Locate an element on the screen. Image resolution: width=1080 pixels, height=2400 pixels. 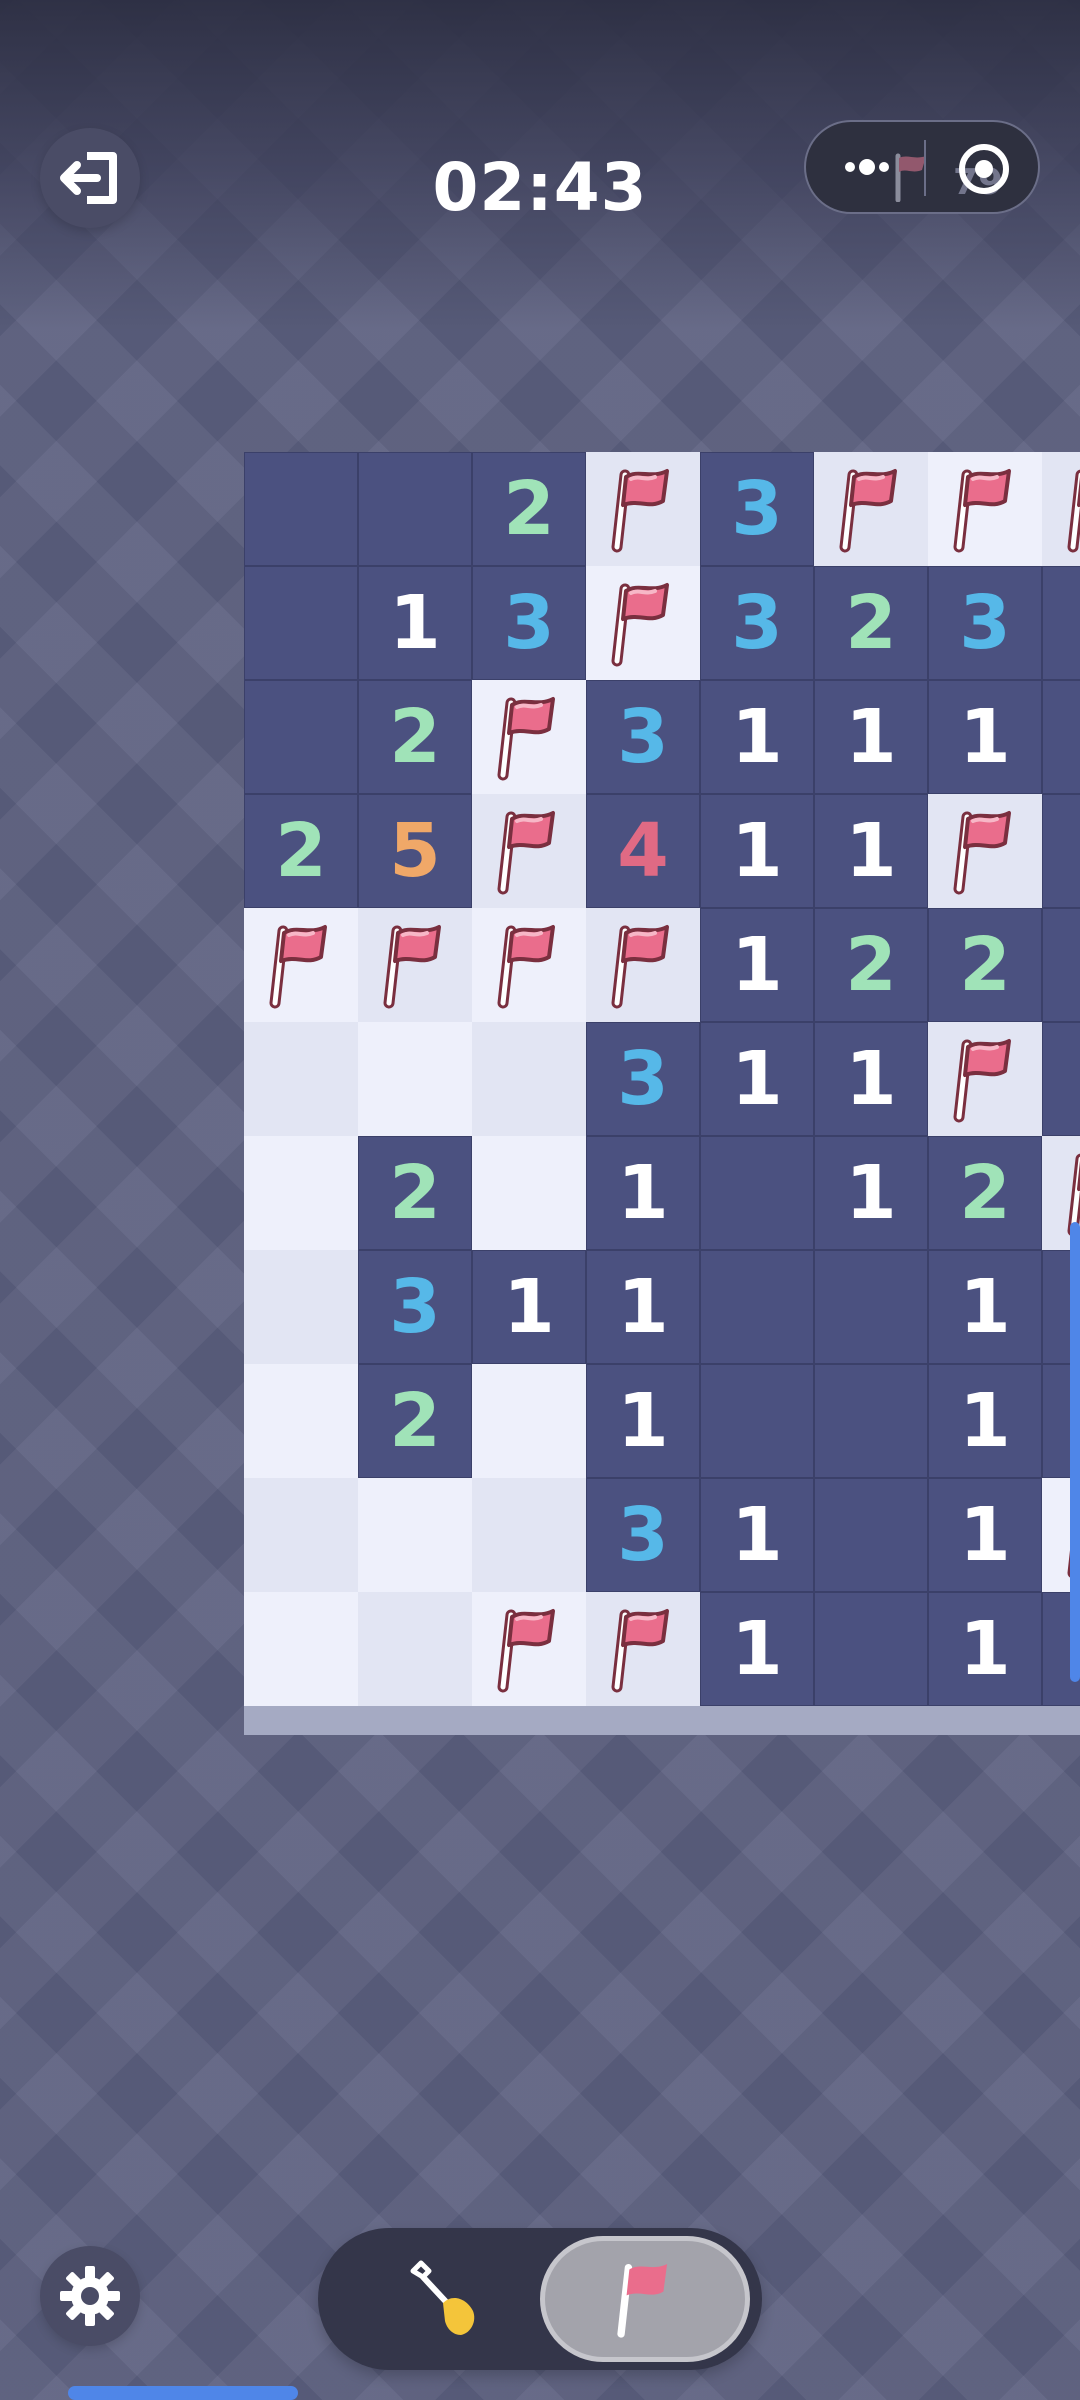
exit-button is located at coordinates (90, 178).